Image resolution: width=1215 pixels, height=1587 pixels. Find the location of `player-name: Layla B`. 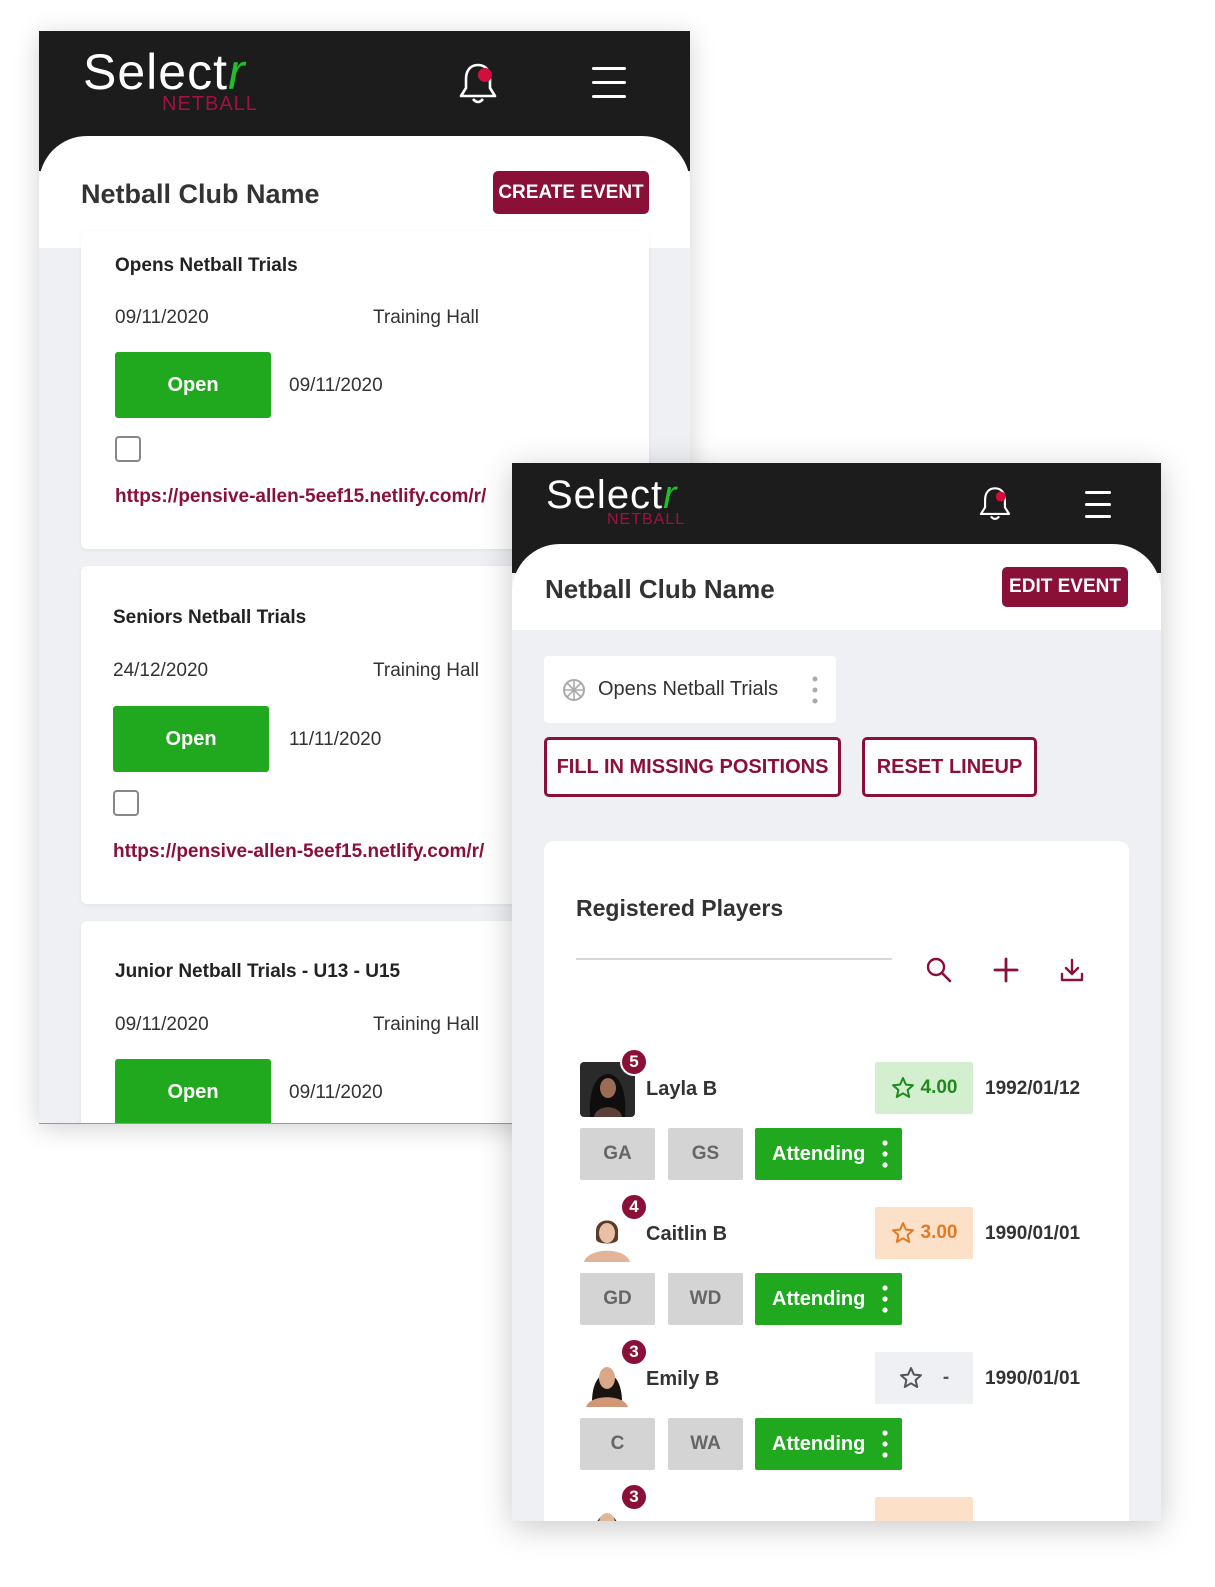

player-name: Layla B is located at coordinates (681, 1089).